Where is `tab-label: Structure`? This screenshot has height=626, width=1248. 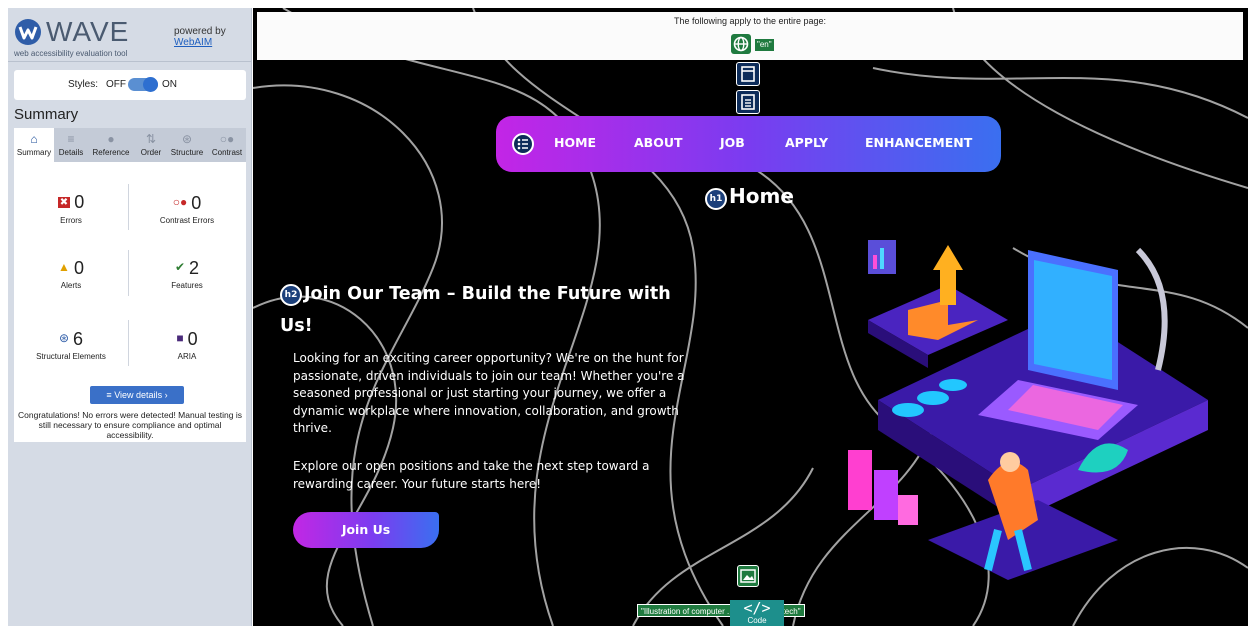
tab-label: Structure is located at coordinates (187, 152).